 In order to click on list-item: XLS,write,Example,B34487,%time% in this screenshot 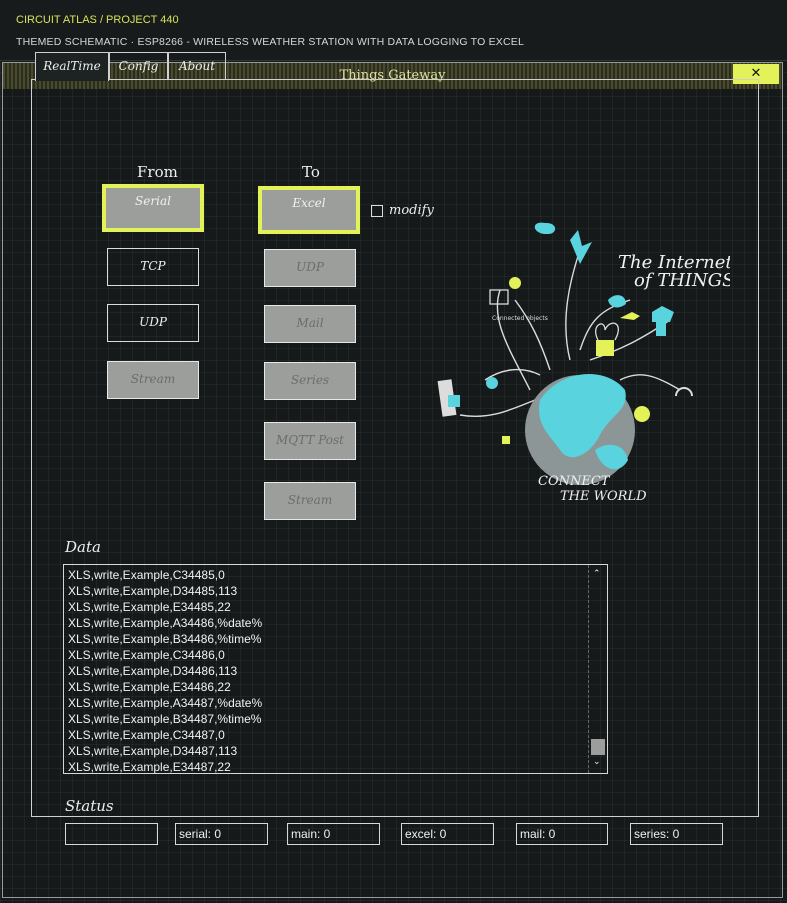, I will do `click(165, 719)`.